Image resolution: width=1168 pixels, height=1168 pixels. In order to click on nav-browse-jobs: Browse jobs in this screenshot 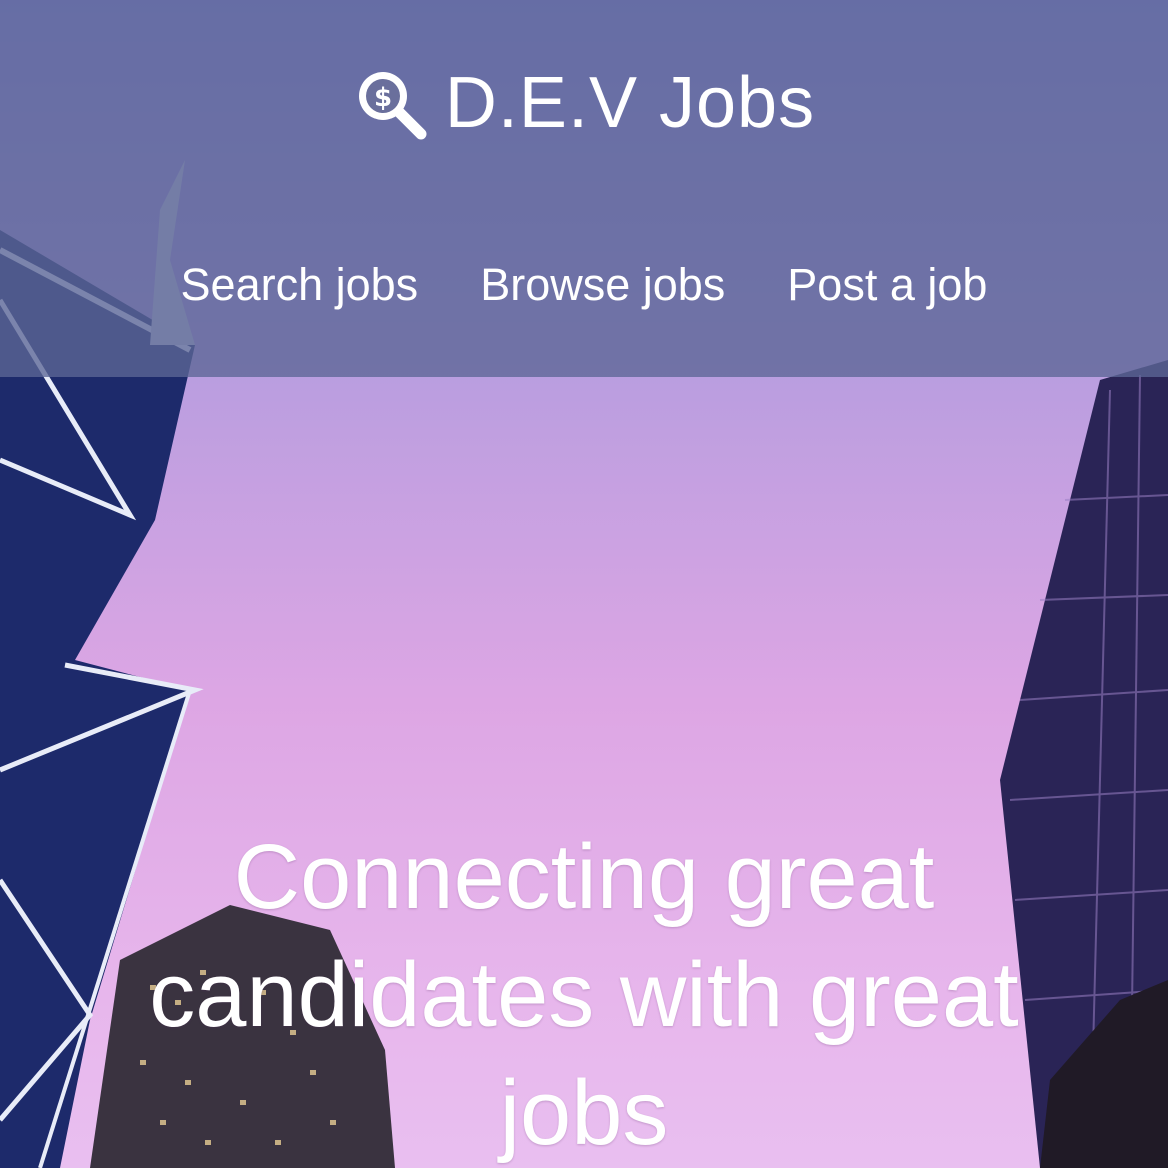, I will do `click(602, 285)`.